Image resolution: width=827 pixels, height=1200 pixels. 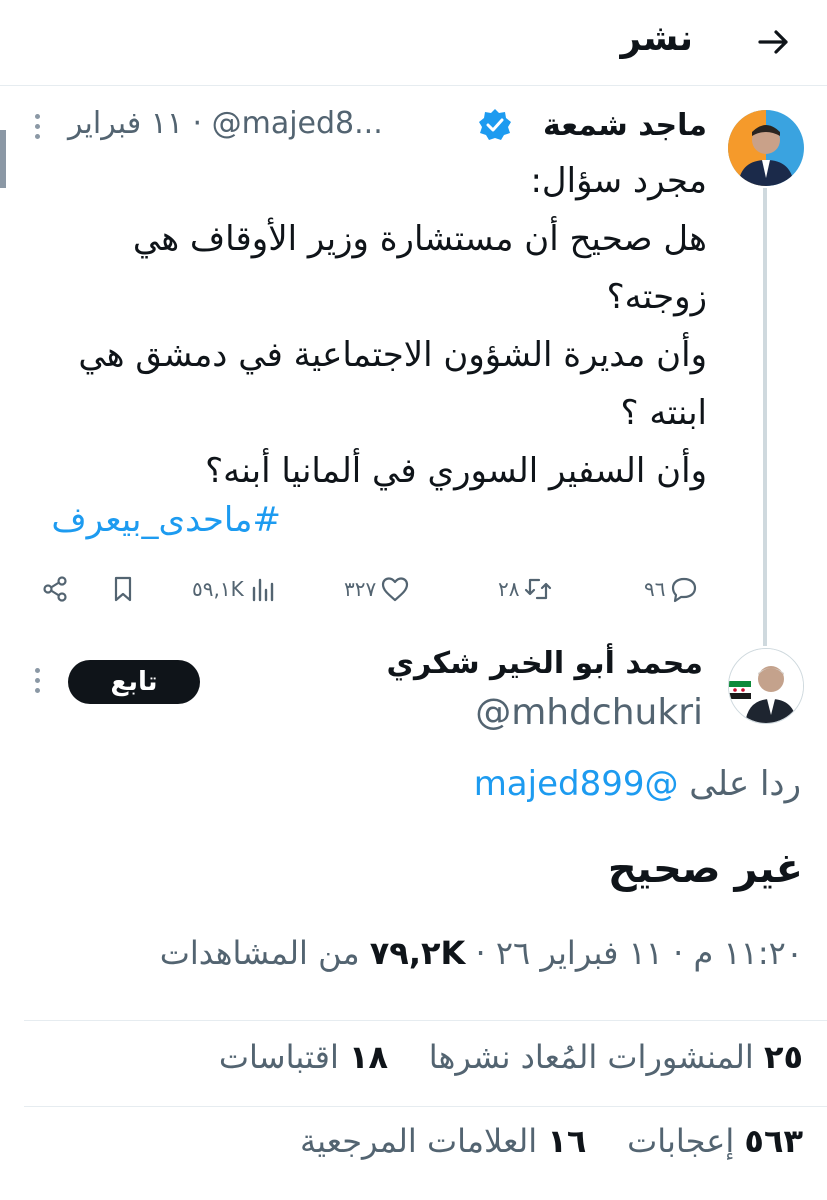 I want to click on analytics-icon, so click(x=262, y=590).